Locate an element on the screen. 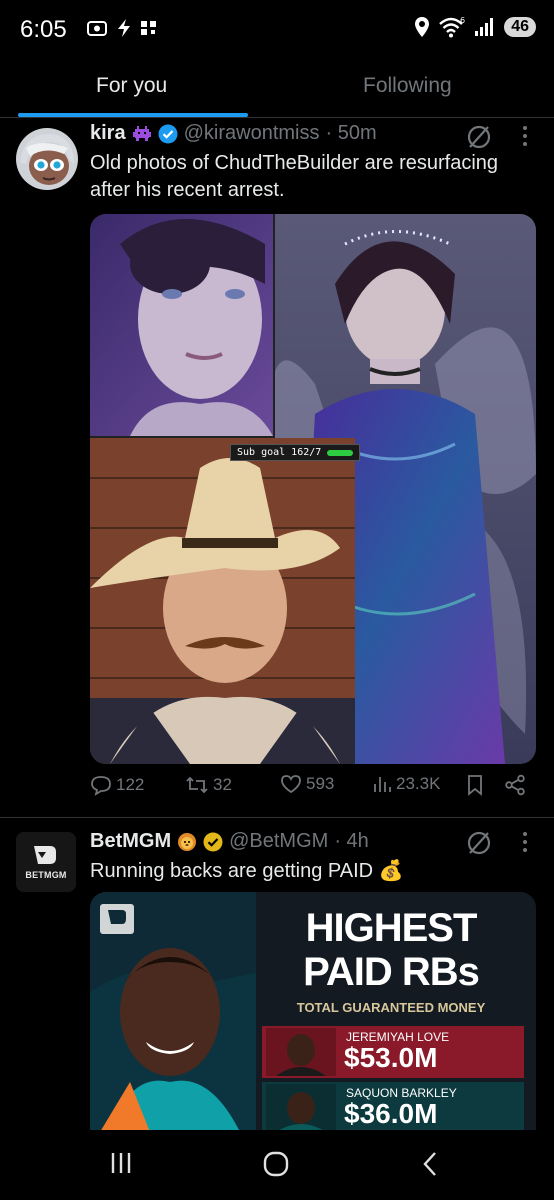 The image size is (554, 1200). share-button is located at coordinates (515, 785).